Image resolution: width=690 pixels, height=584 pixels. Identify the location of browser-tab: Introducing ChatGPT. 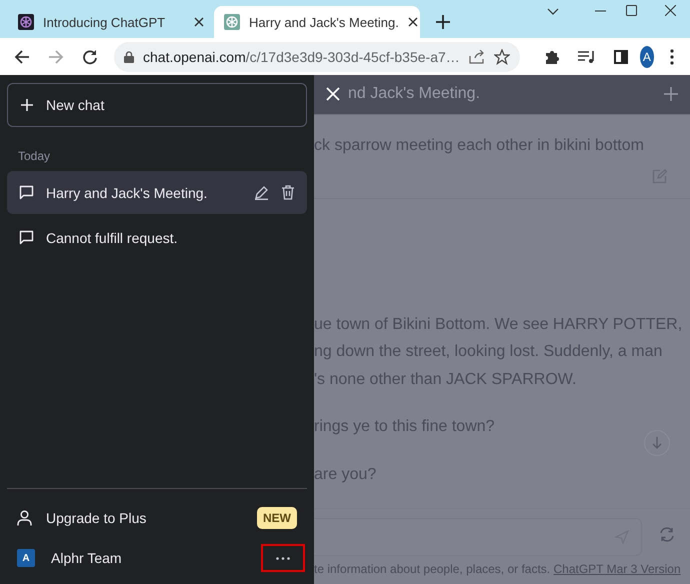
(111, 22).